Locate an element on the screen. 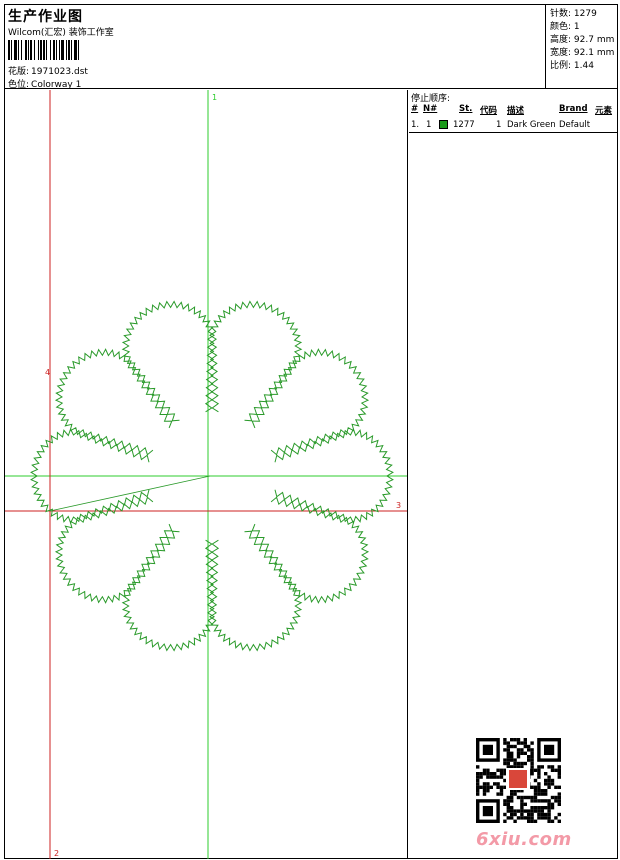 The width and height of the screenshot is (620, 860). stat-width: 宽度: 92.1 mm is located at coordinates (582, 53).